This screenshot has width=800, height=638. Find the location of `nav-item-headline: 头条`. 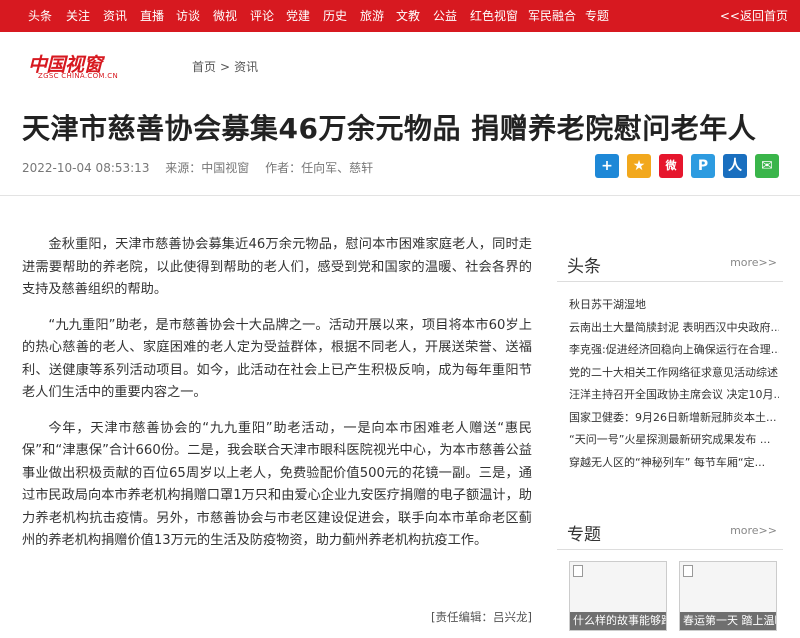

nav-item-headline: 头条 is located at coordinates (40, 16).